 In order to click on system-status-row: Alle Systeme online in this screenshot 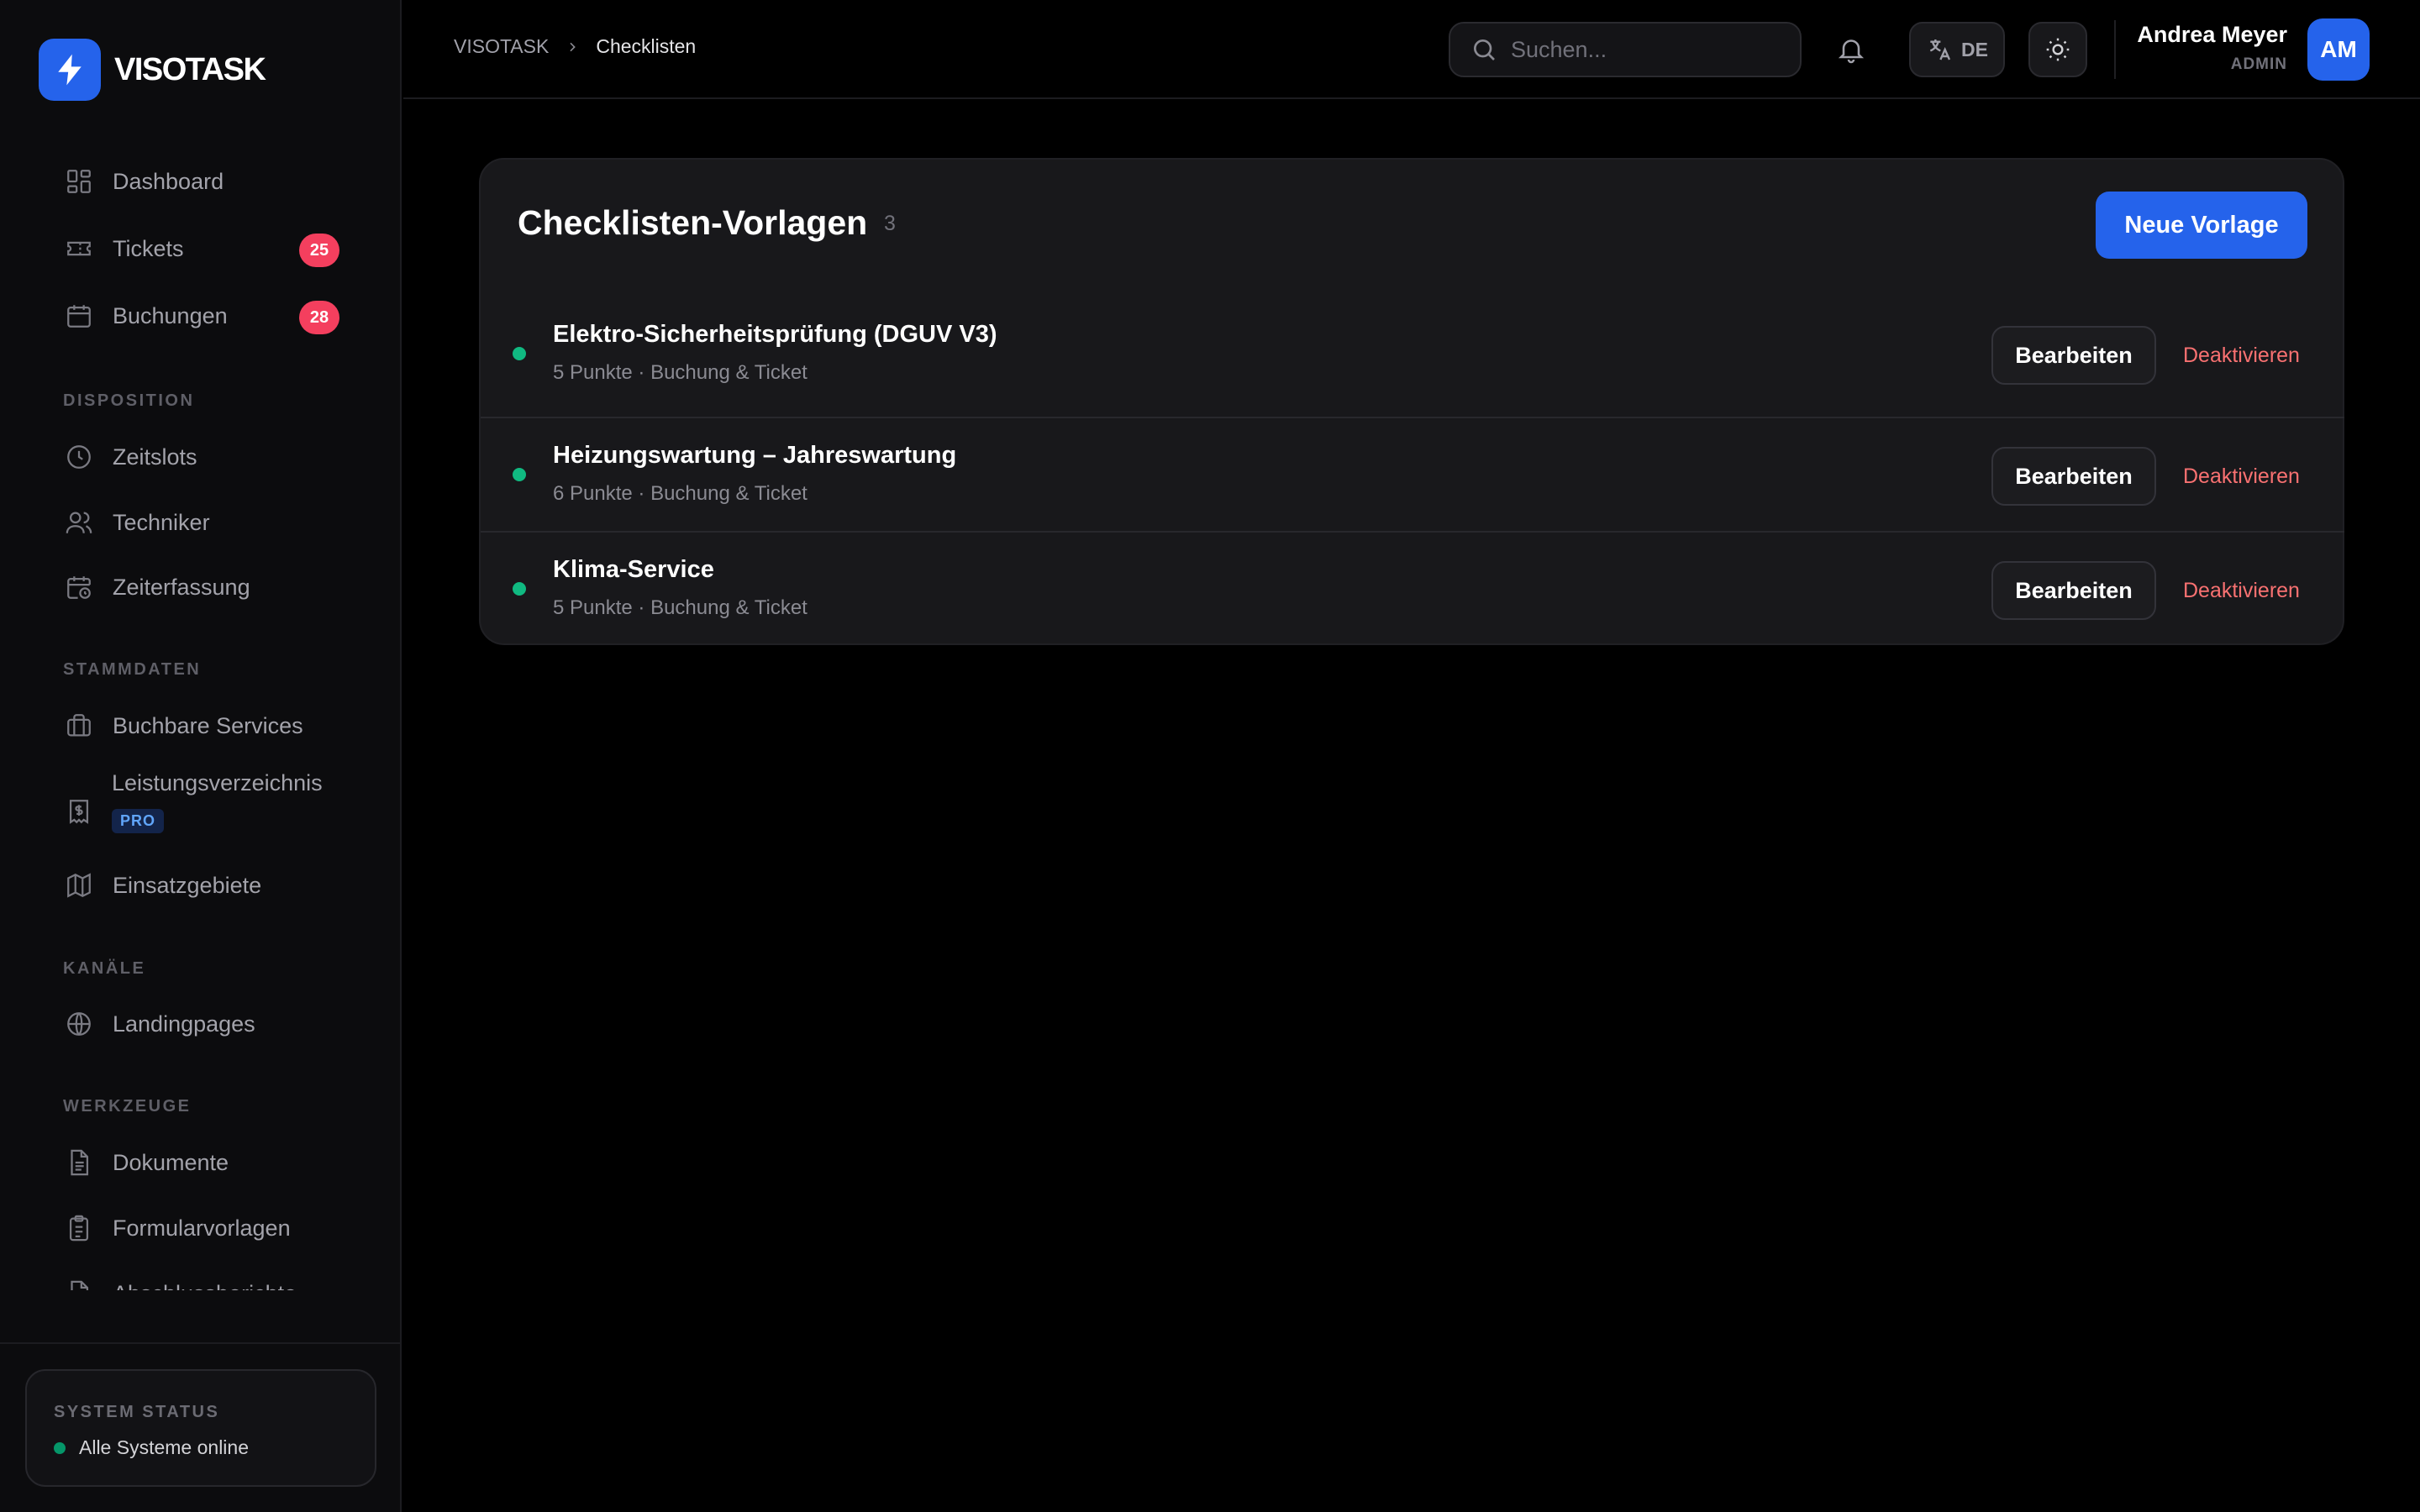, I will do `click(151, 1447)`.